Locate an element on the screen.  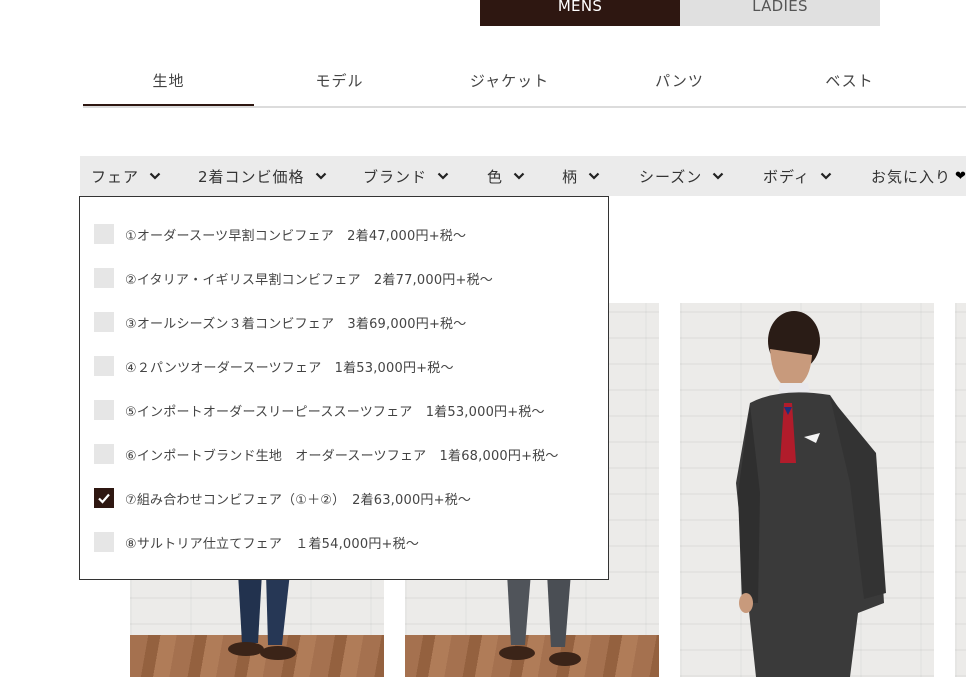
filter-season: シーズン is located at coordinates (681, 176).